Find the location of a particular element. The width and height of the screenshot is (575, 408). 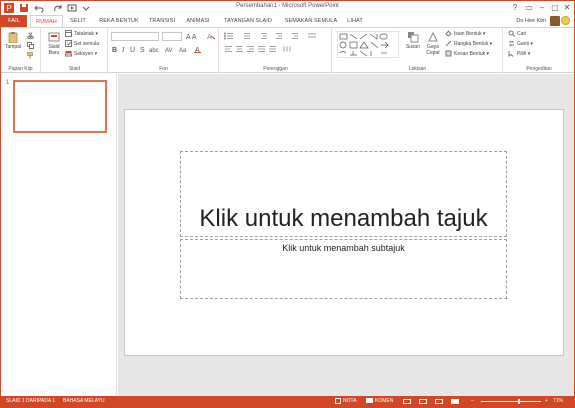

svg-text: A A is located at coordinates (191, 37).